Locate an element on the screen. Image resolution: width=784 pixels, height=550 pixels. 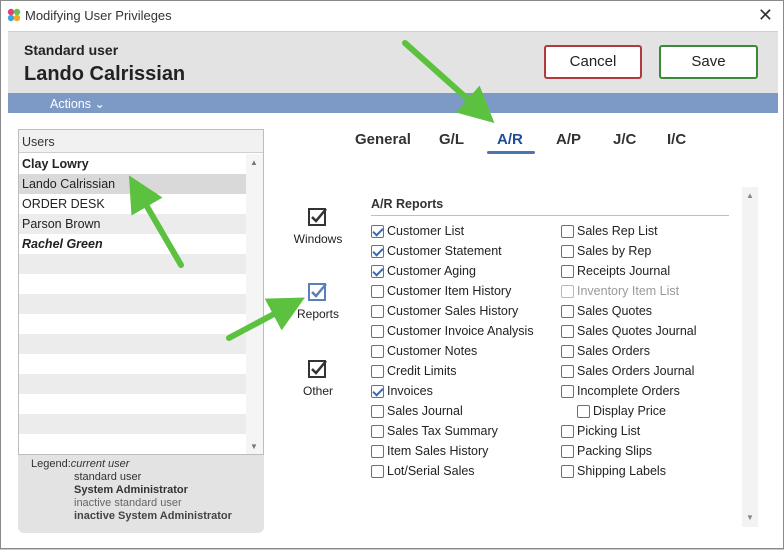
checkbox-label: Customer Statement is located at coordinates (444, 251).